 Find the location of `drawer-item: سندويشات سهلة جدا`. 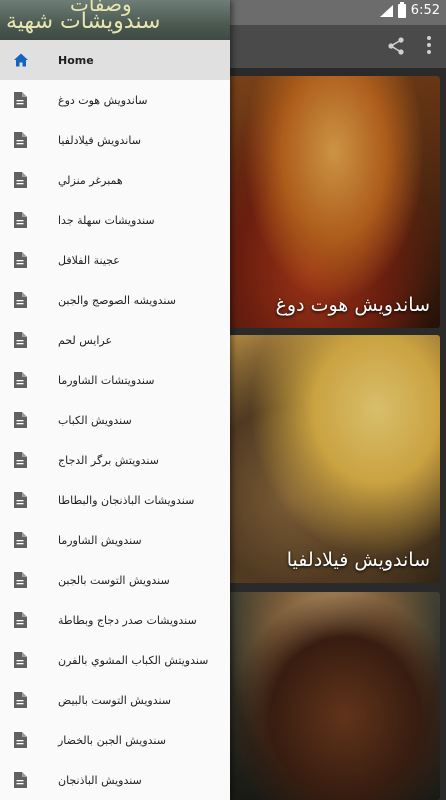

drawer-item: سندويشات سهلة جدا is located at coordinates (115, 220).